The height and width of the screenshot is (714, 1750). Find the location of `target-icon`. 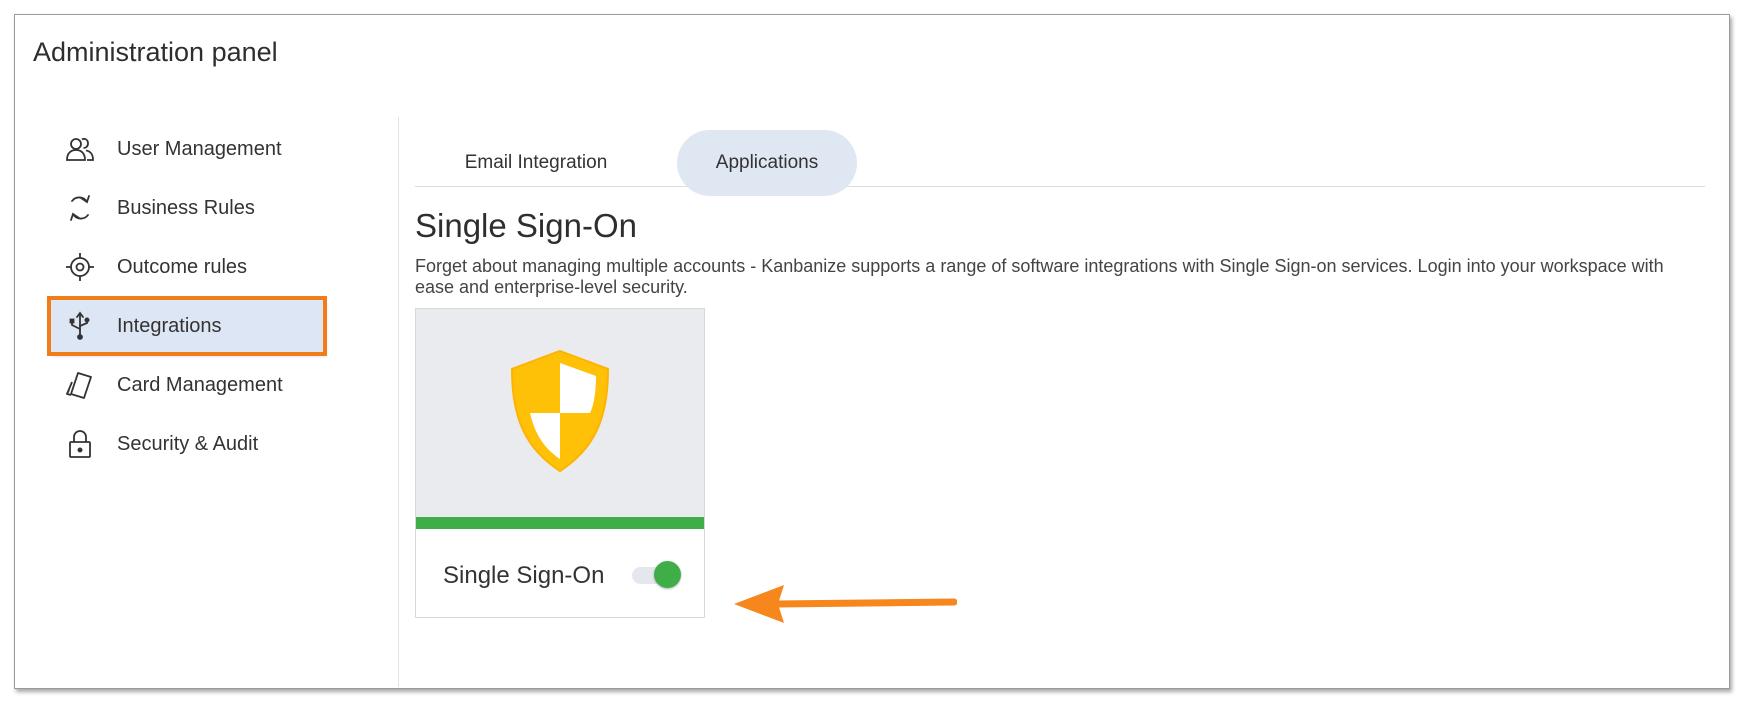

target-icon is located at coordinates (80, 267).